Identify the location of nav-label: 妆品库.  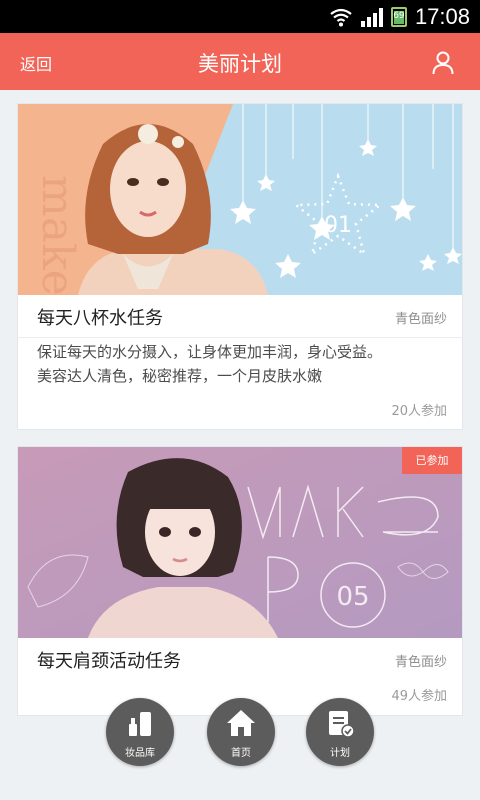
(140, 753).